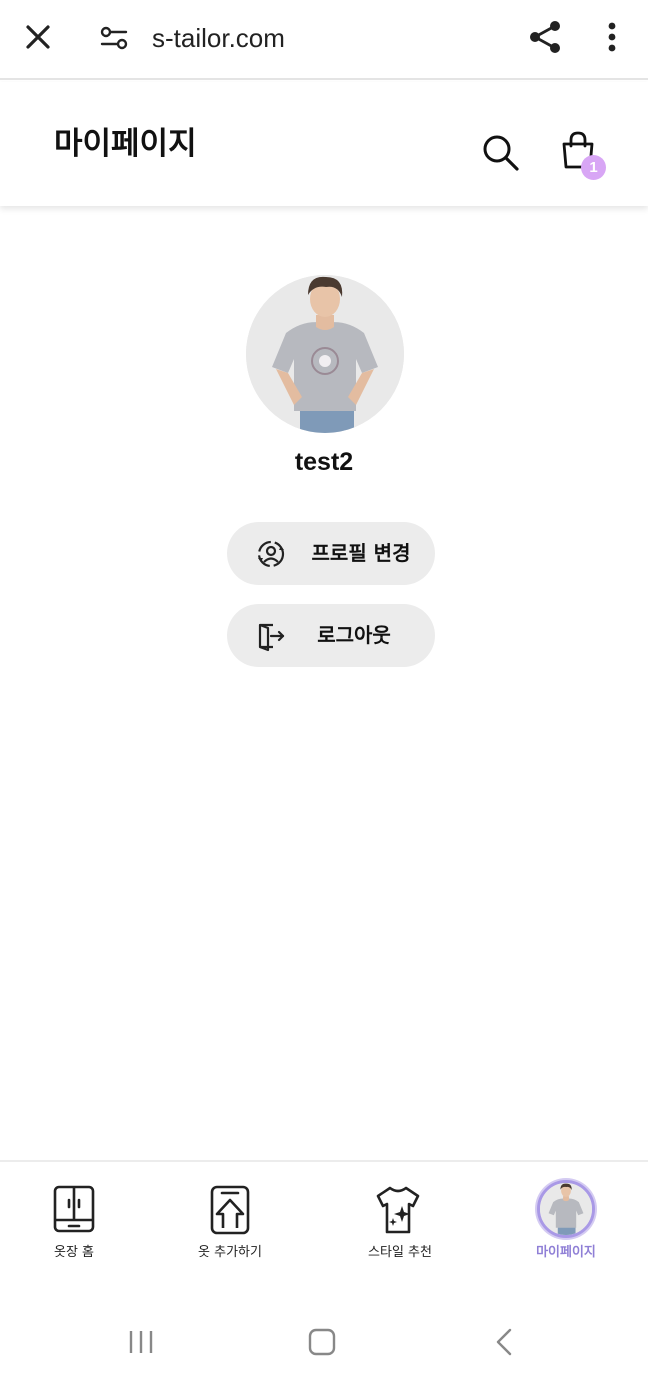 This screenshot has height=1384, width=648. What do you see at coordinates (398, 1210) in the screenshot?
I see `tshirt-sparkle-icon` at bounding box center [398, 1210].